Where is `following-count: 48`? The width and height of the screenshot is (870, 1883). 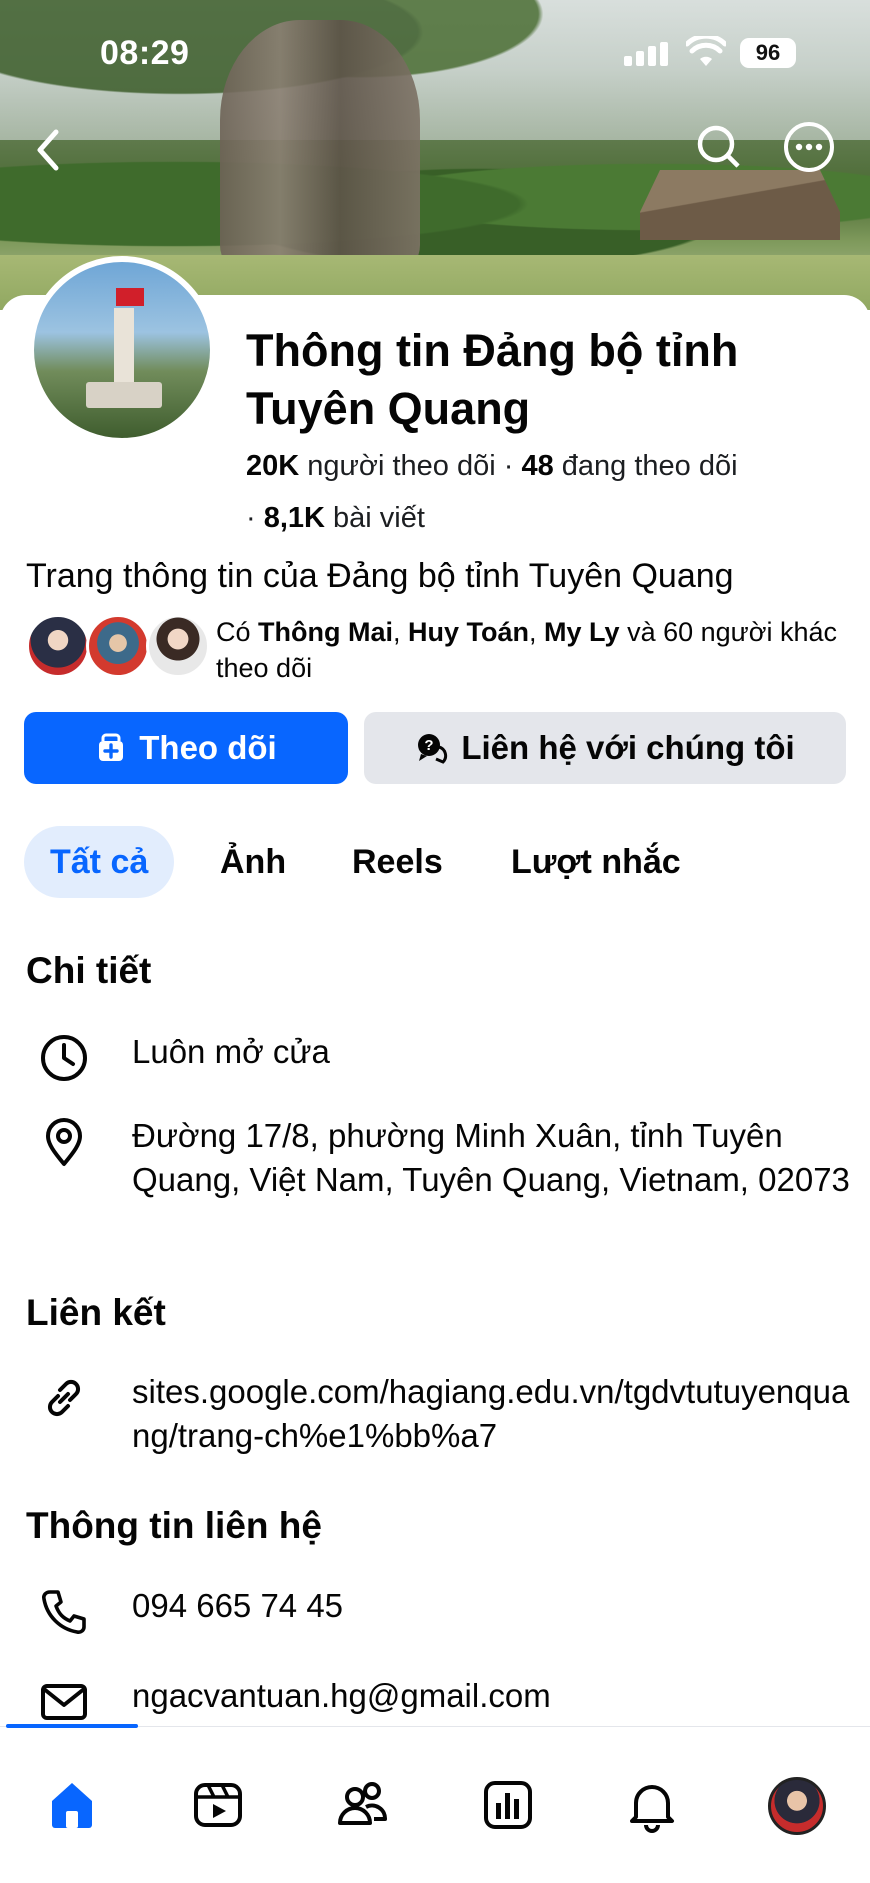 following-count: 48 is located at coordinates (537, 466).